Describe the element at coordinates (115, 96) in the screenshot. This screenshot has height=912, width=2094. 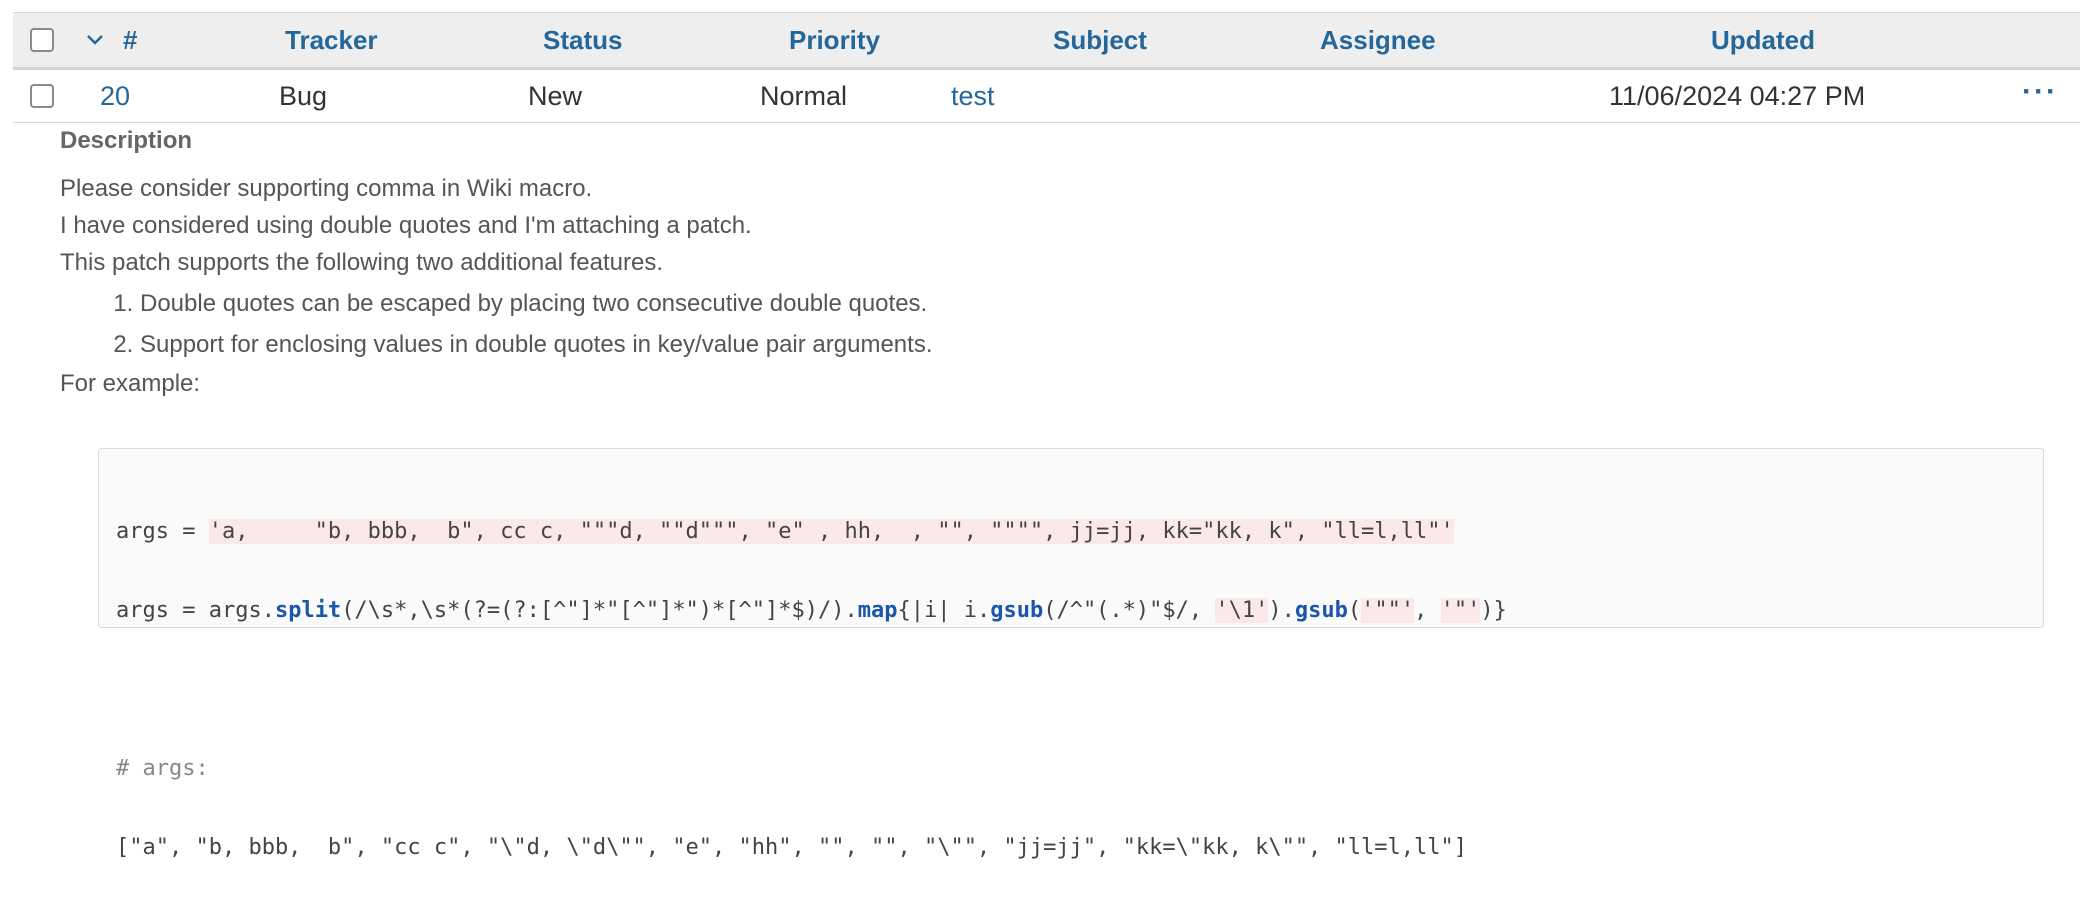
I see `issue-id-link: 20` at that location.